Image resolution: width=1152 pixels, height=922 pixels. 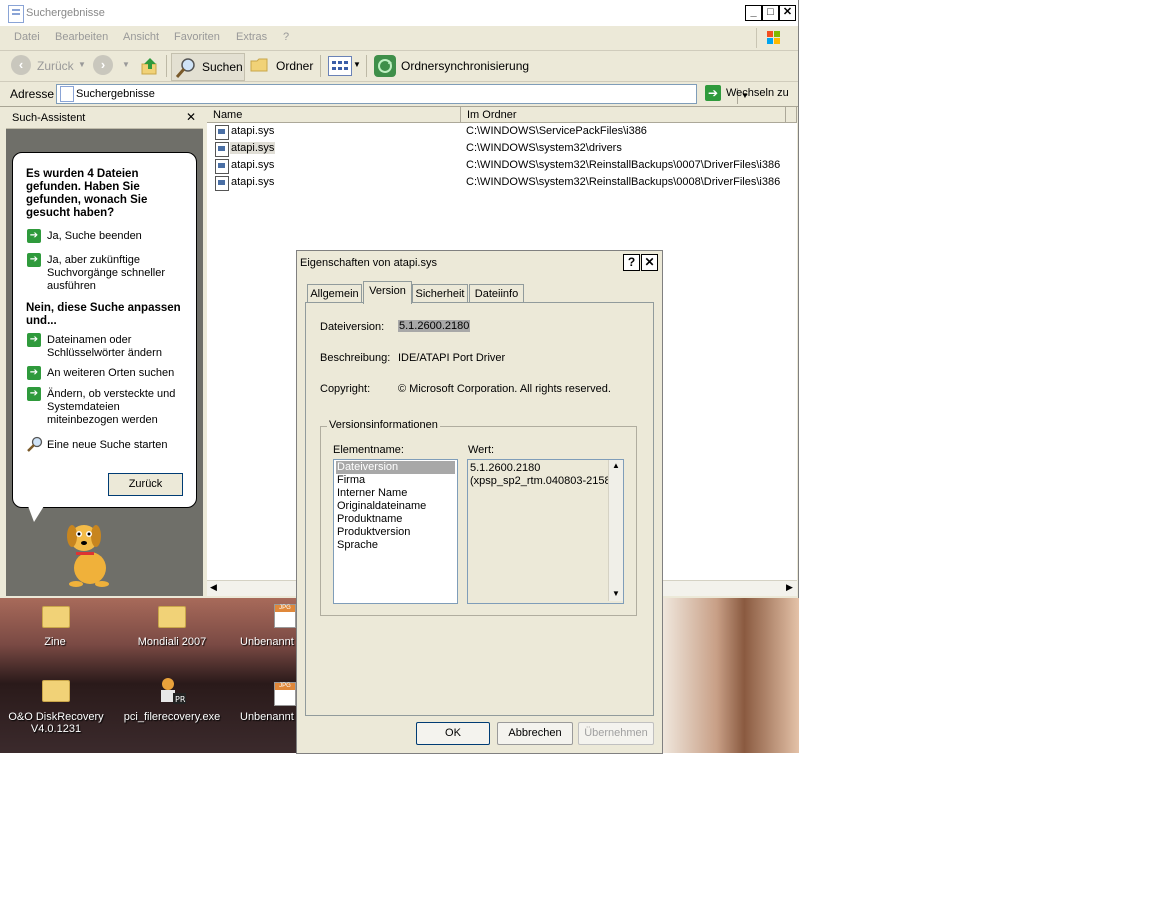 I want to click on file-version-label: Dateiversion:, so click(x=352, y=327).